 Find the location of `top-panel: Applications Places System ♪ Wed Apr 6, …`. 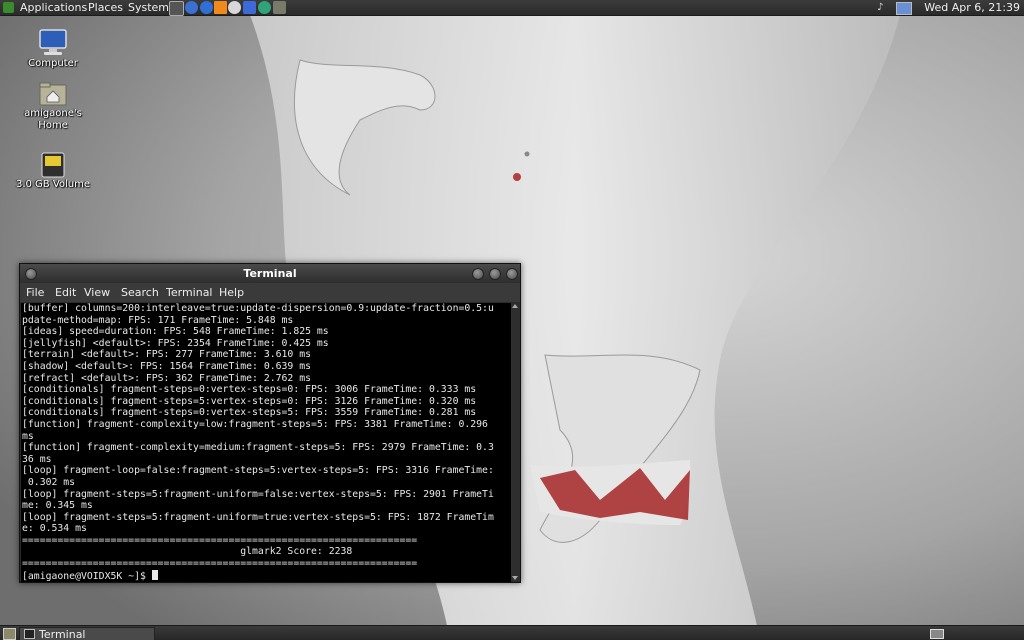

top-panel: Applications Places System ♪ Wed Apr 6, … is located at coordinates (512, 8).